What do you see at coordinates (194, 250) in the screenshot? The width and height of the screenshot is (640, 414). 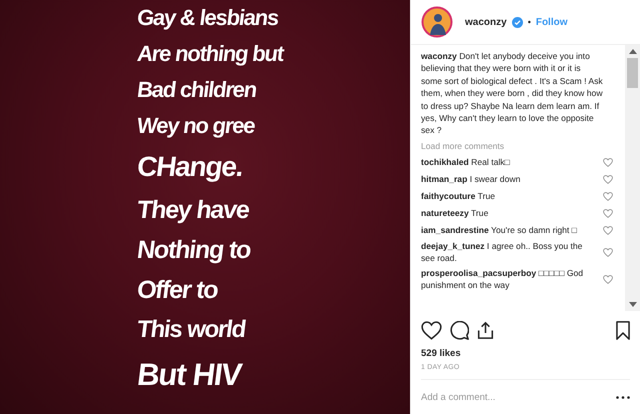 I see `image-text-line: Nothing to` at bounding box center [194, 250].